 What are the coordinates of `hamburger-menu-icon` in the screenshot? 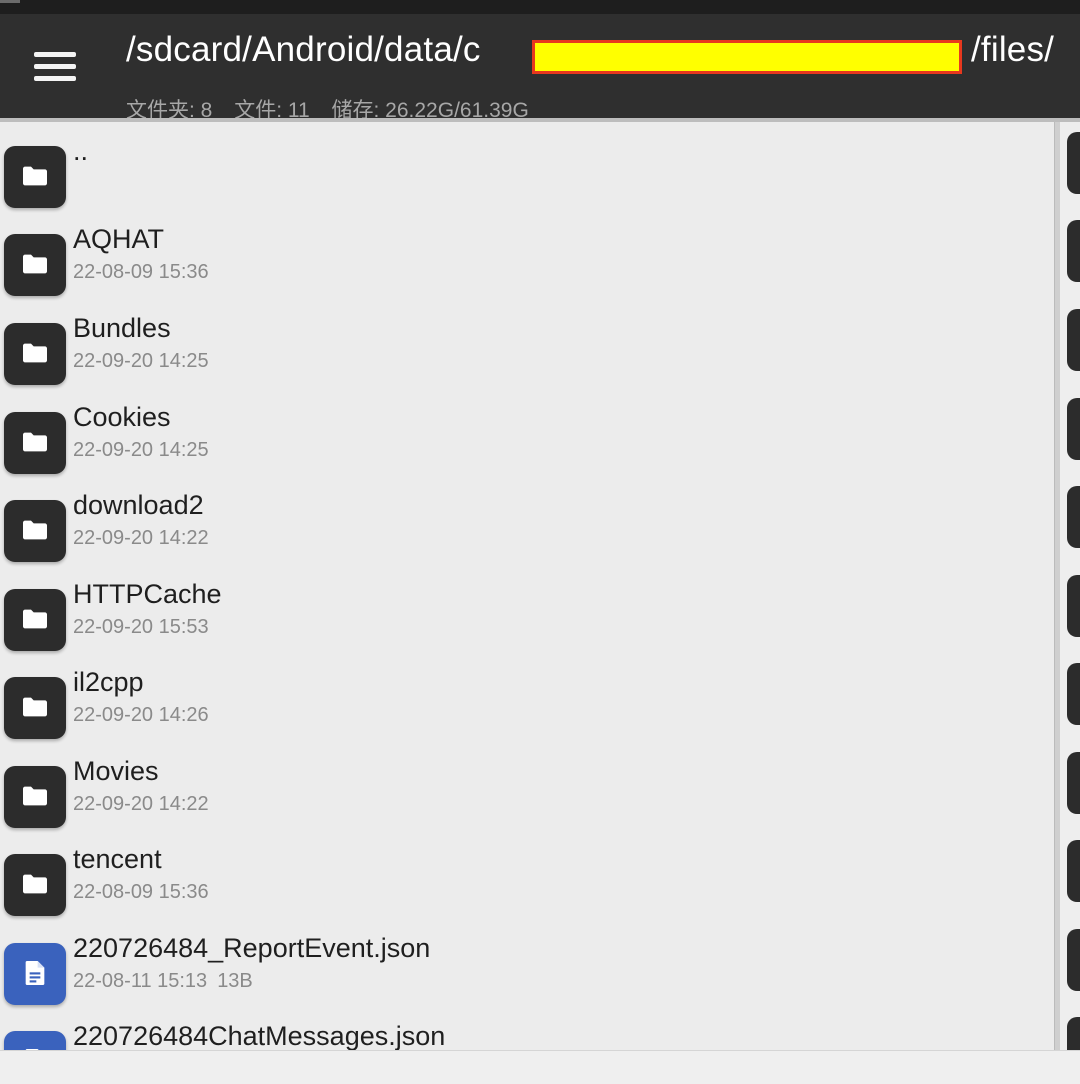 It's located at (55, 66).